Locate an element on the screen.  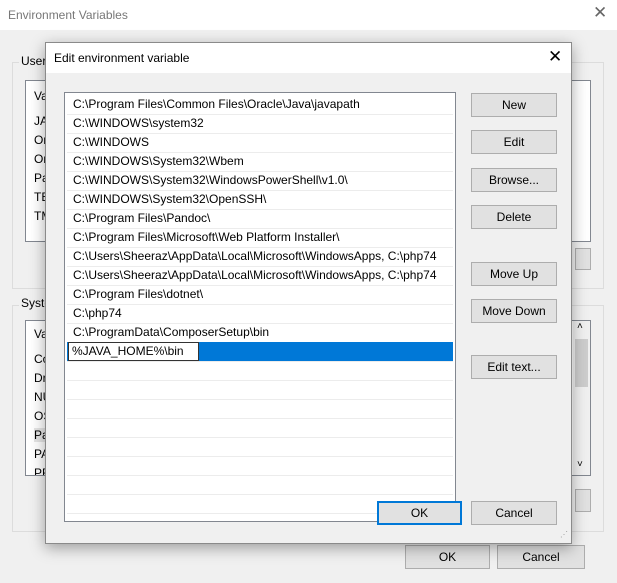
scroll-up-icon: ˄ is located at coordinates (580, 326).